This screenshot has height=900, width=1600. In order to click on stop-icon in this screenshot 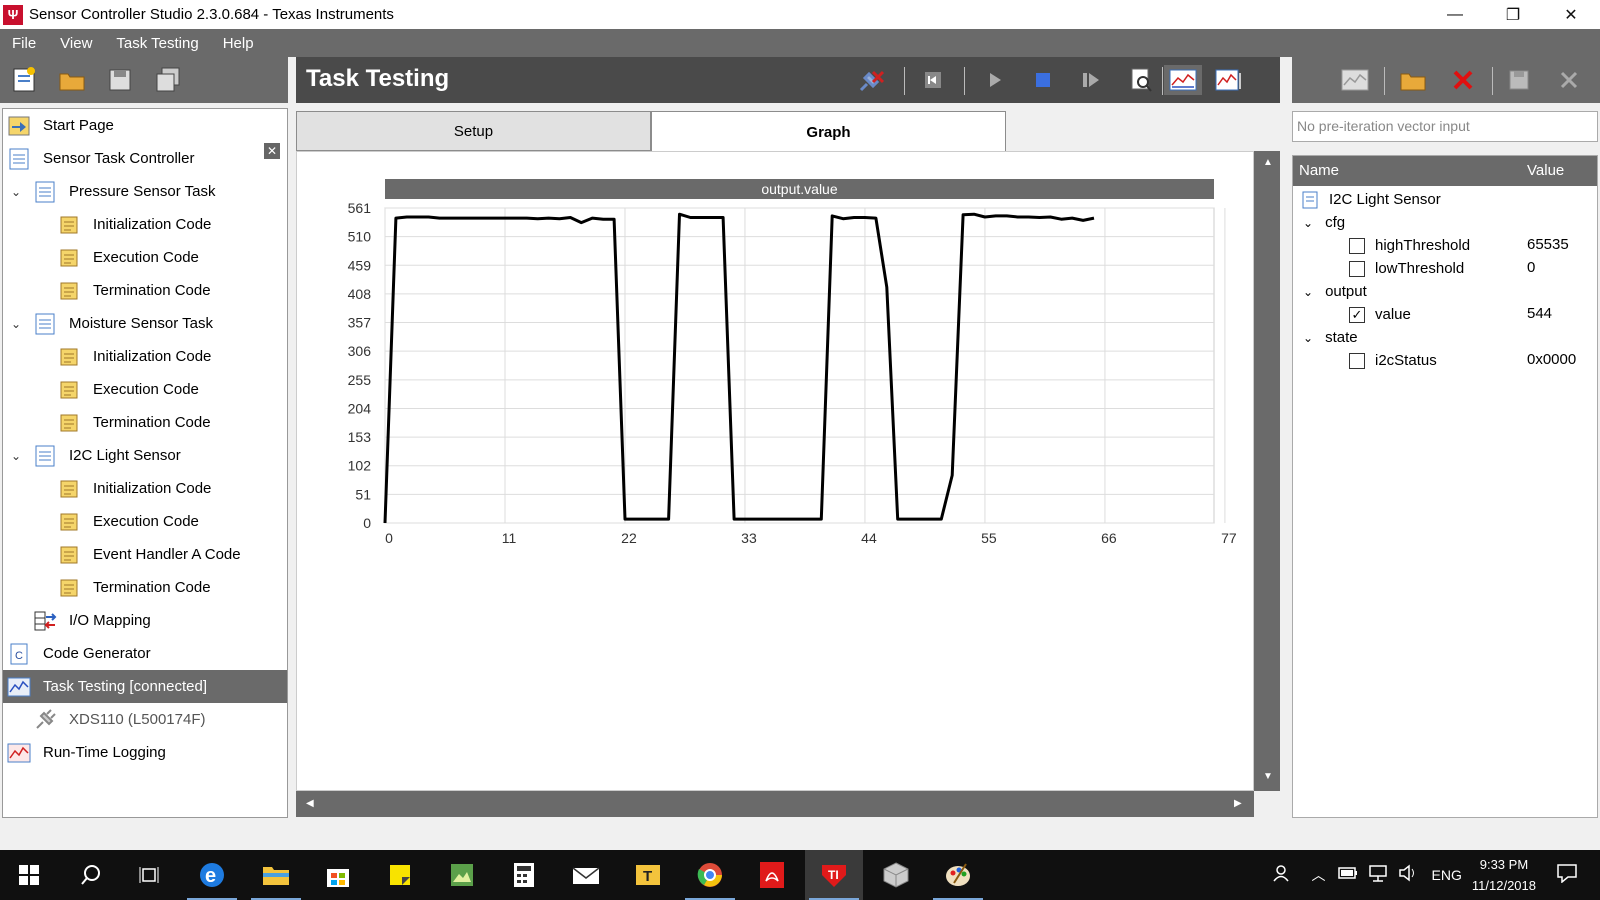, I will do `click(1043, 80)`.